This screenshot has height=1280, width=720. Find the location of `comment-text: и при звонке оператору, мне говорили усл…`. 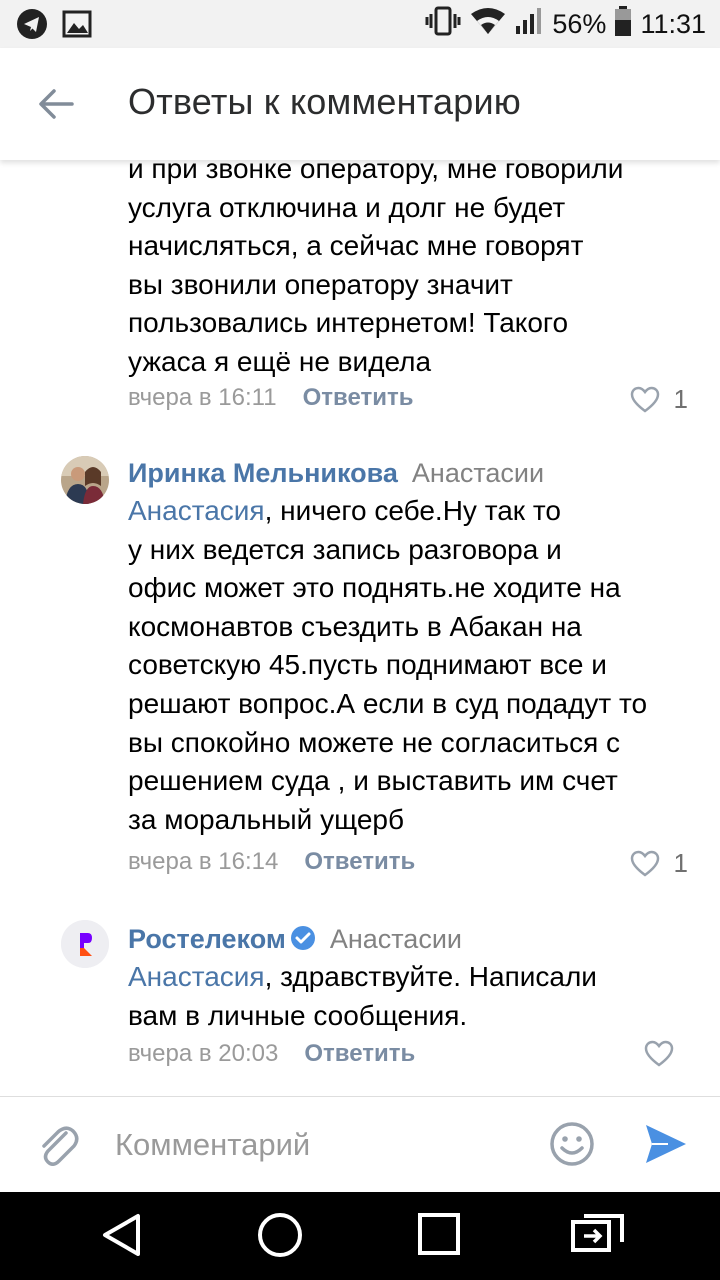

comment-text: и при звонке оператору, мне говорили усл… is located at coordinates (376, 268).